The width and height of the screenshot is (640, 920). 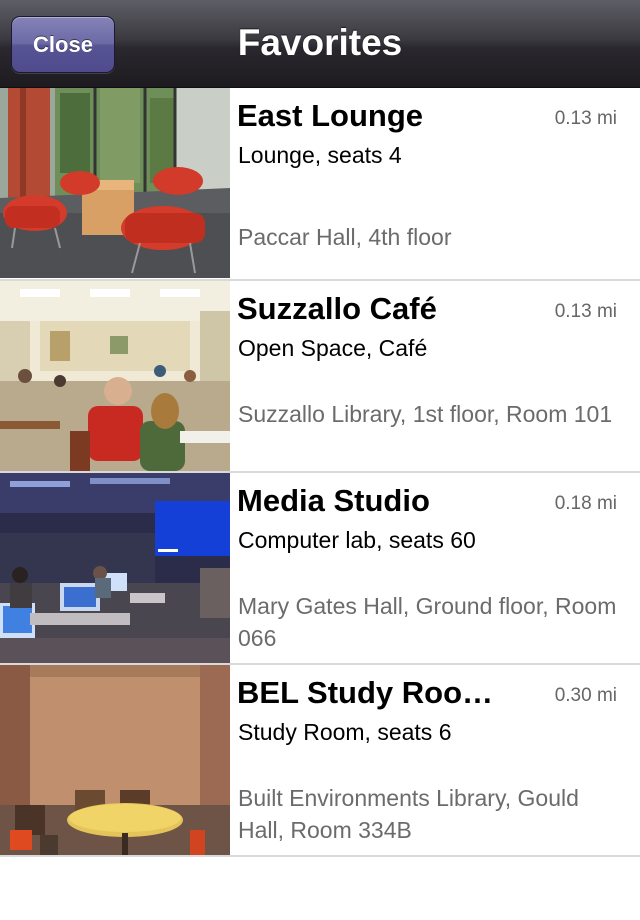 What do you see at coordinates (585, 695) in the screenshot?
I see `distance-label: 0.30 mi` at bounding box center [585, 695].